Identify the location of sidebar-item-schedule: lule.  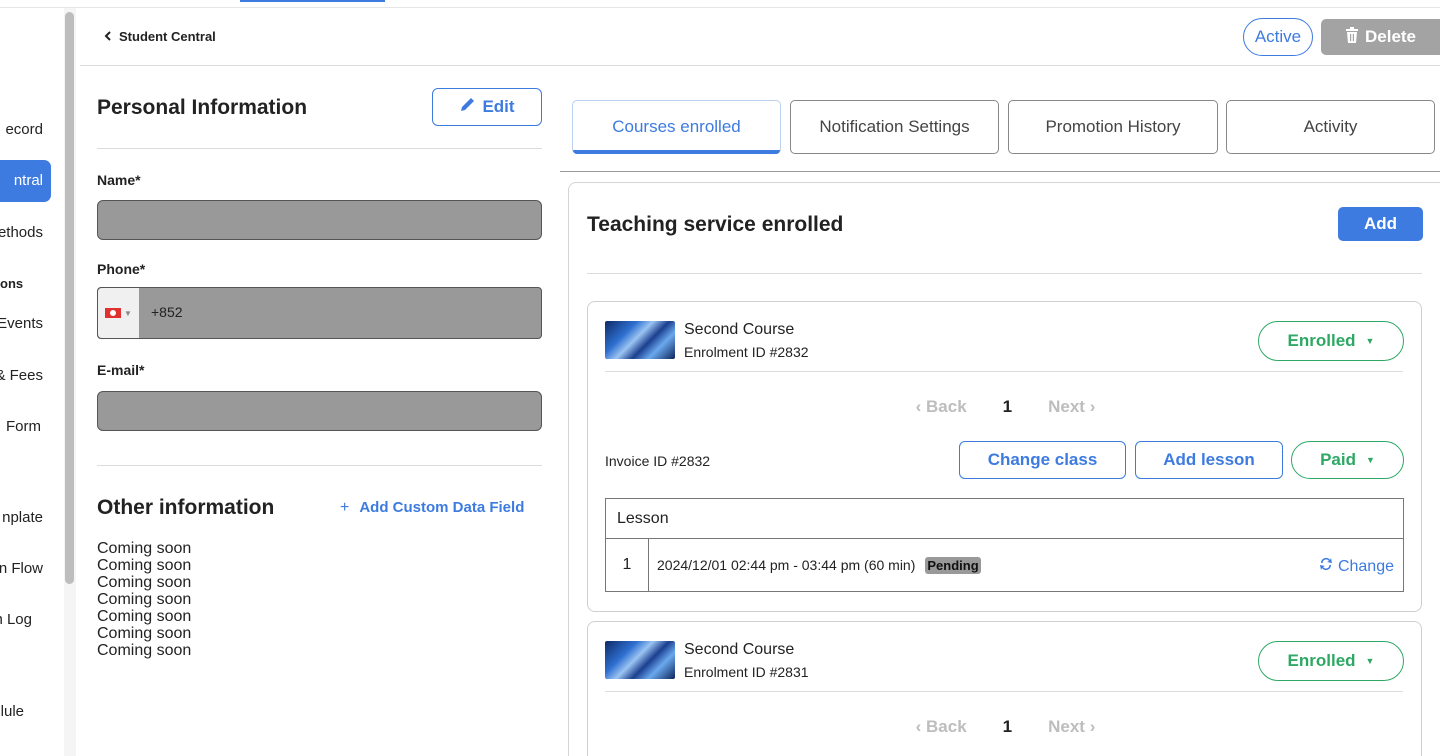
(25, 712).